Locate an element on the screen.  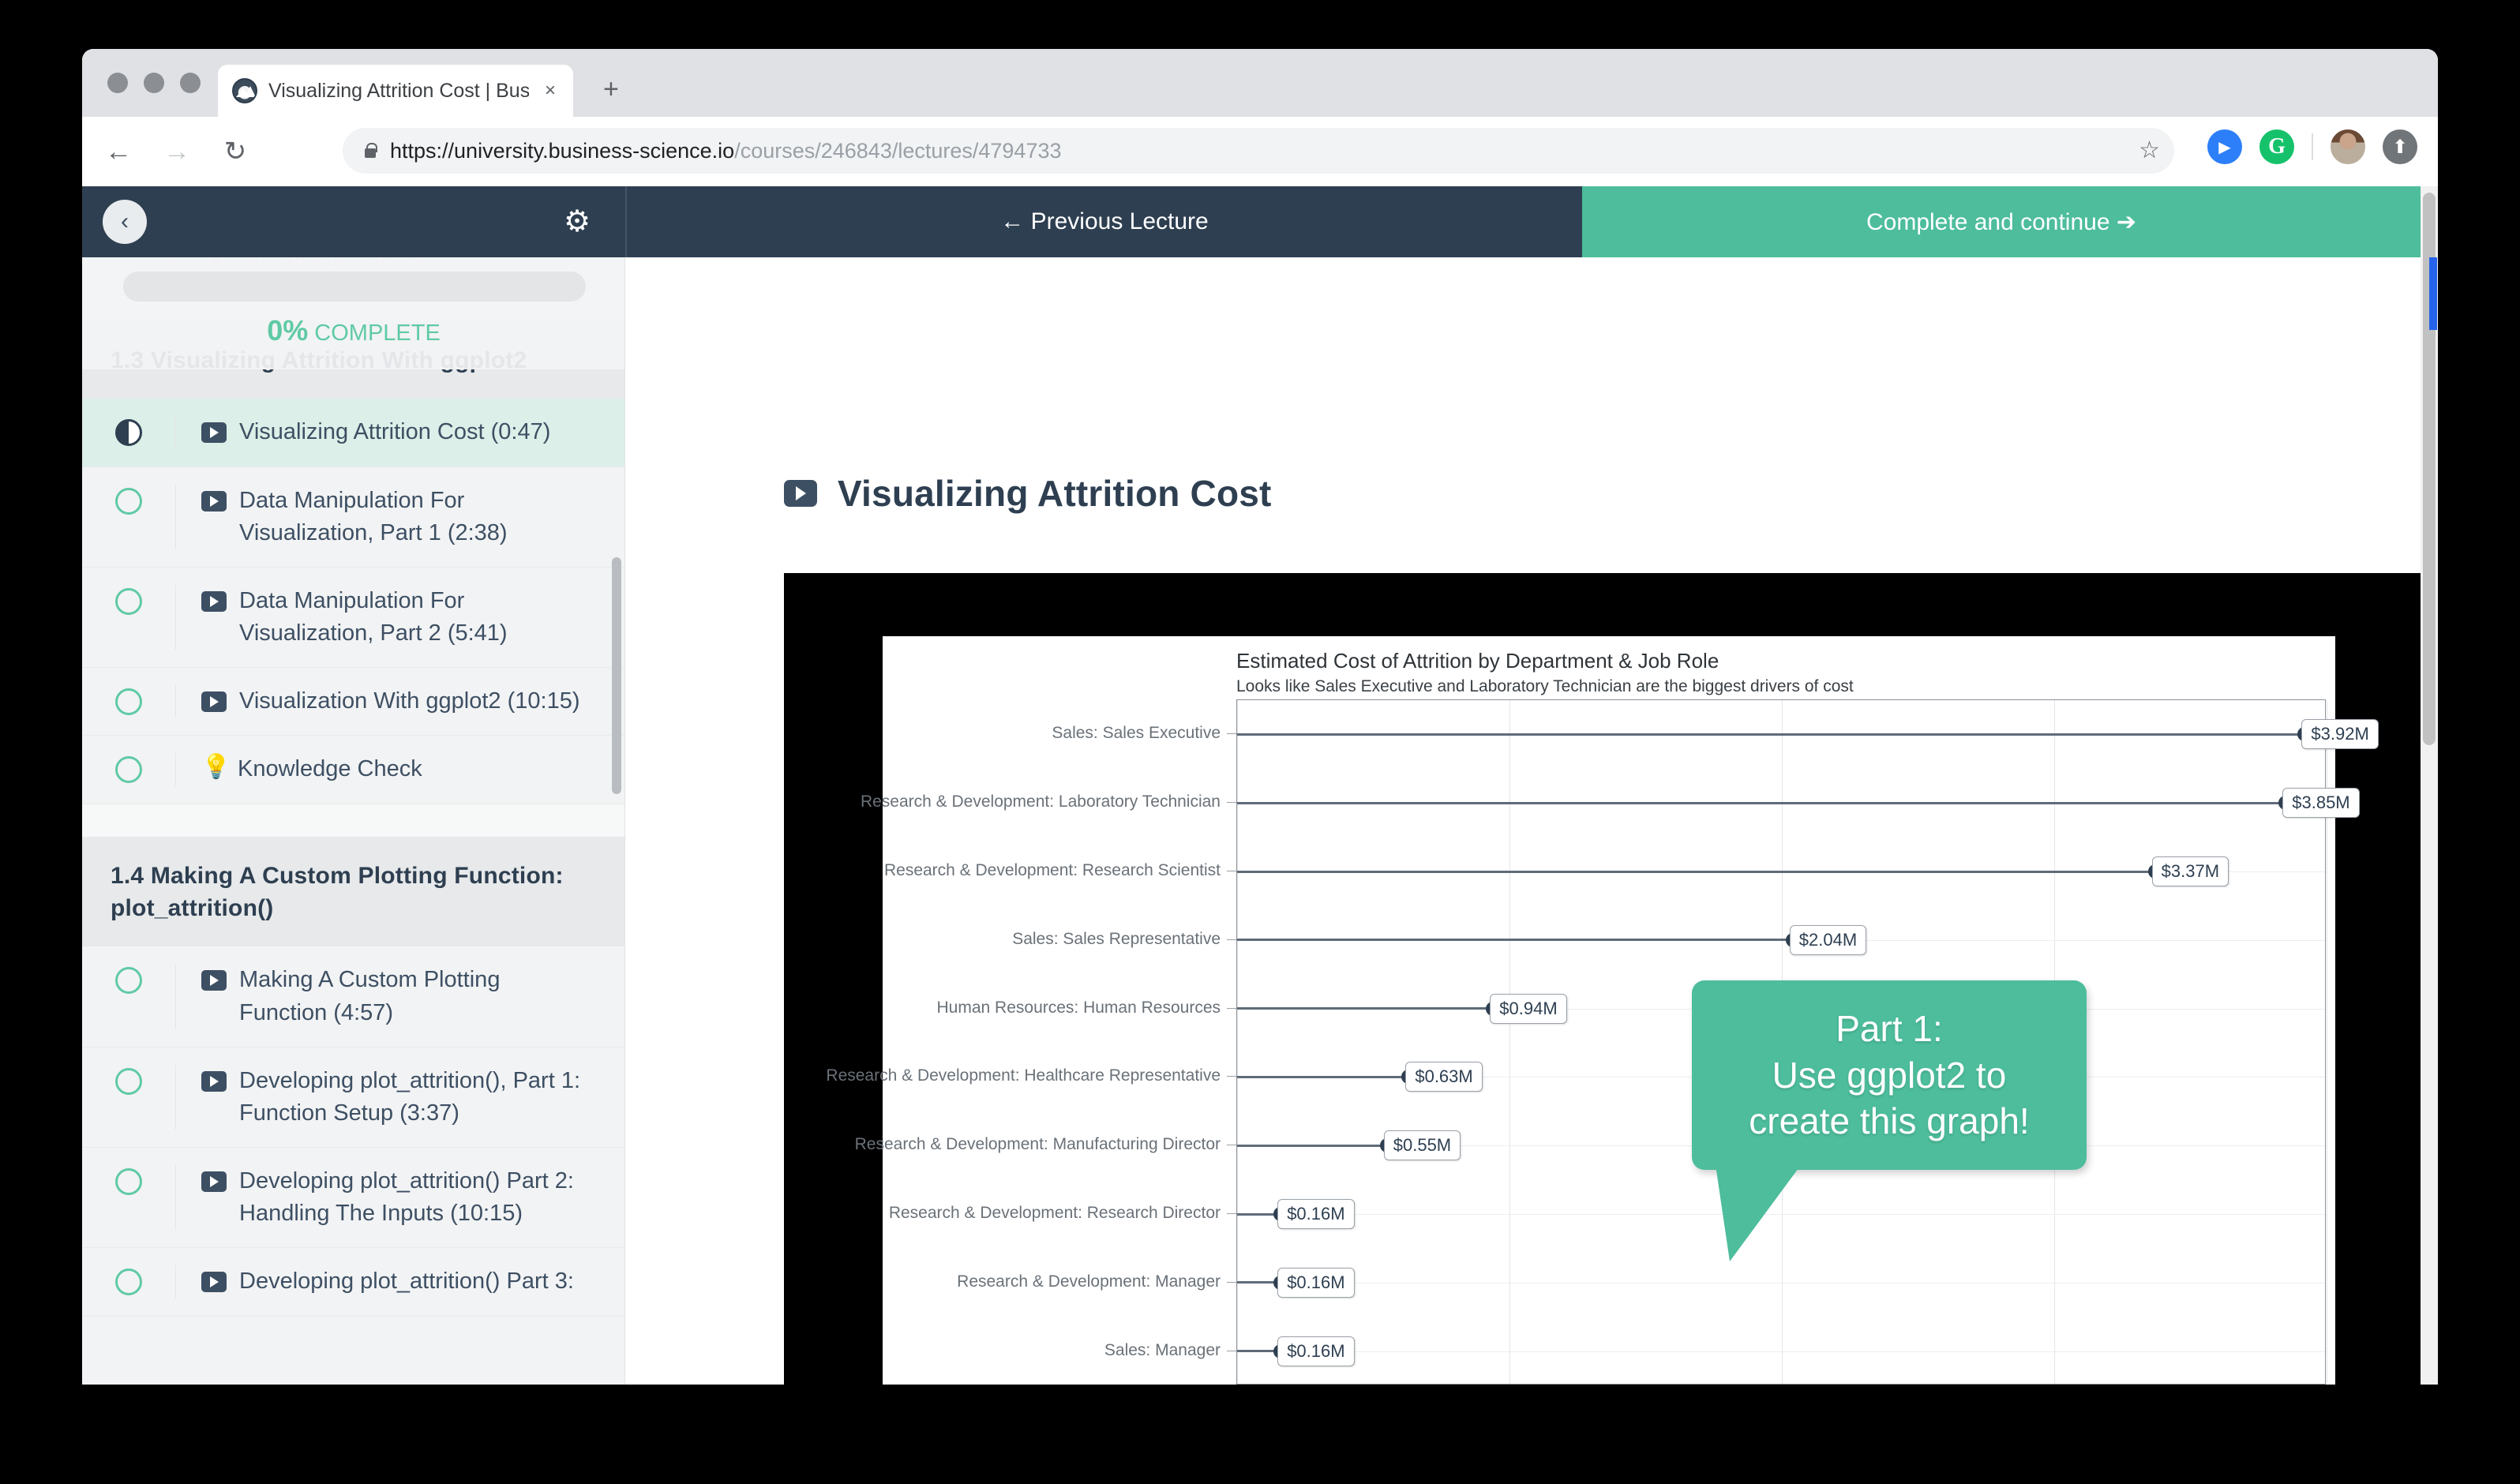
upload-icon: ⬆ is located at coordinates (2400, 147).